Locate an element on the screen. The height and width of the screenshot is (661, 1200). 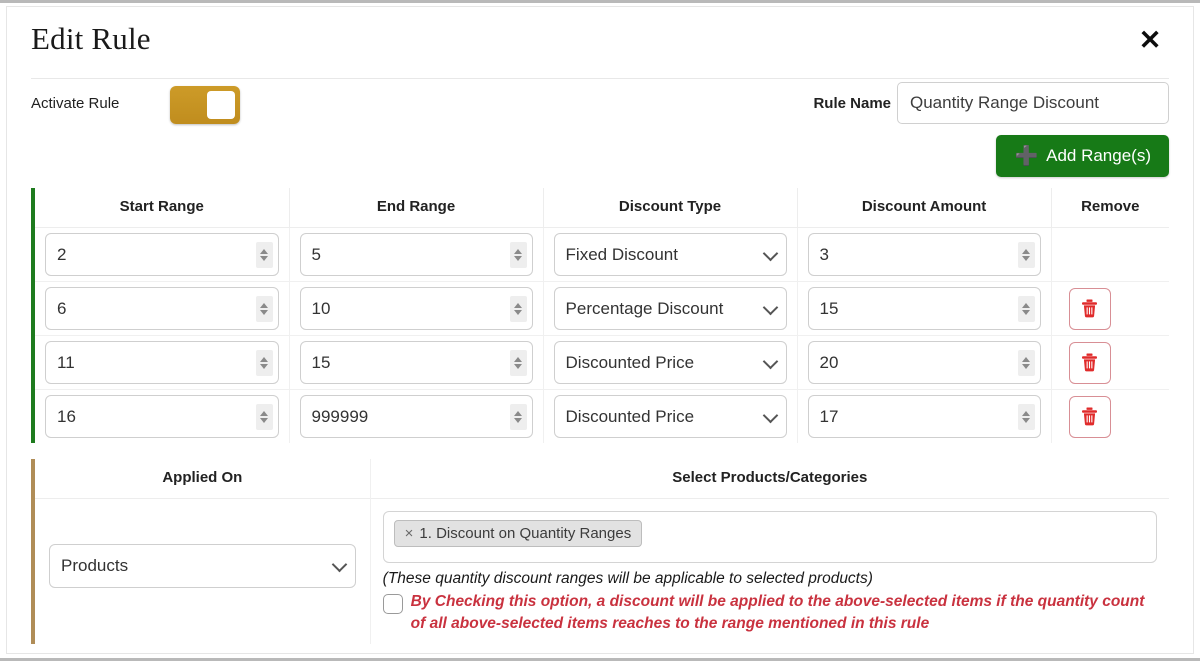
activate-rule-label: Activate Rule is located at coordinates (75, 103).